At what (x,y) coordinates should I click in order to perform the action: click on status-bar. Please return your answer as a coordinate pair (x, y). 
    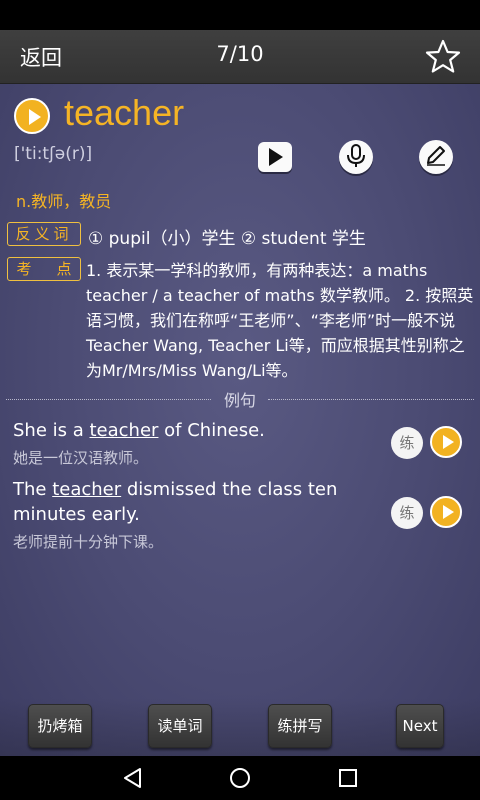
    Looking at the image, I should click on (240, 15).